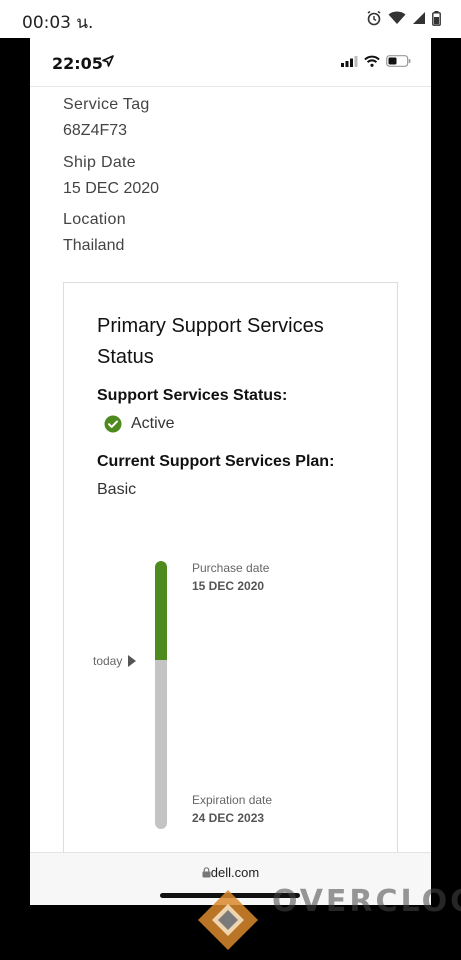 The width and height of the screenshot is (461, 960). Describe the element at coordinates (161, 695) in the screenshot. I see `coverage-timeline-track` at that location.